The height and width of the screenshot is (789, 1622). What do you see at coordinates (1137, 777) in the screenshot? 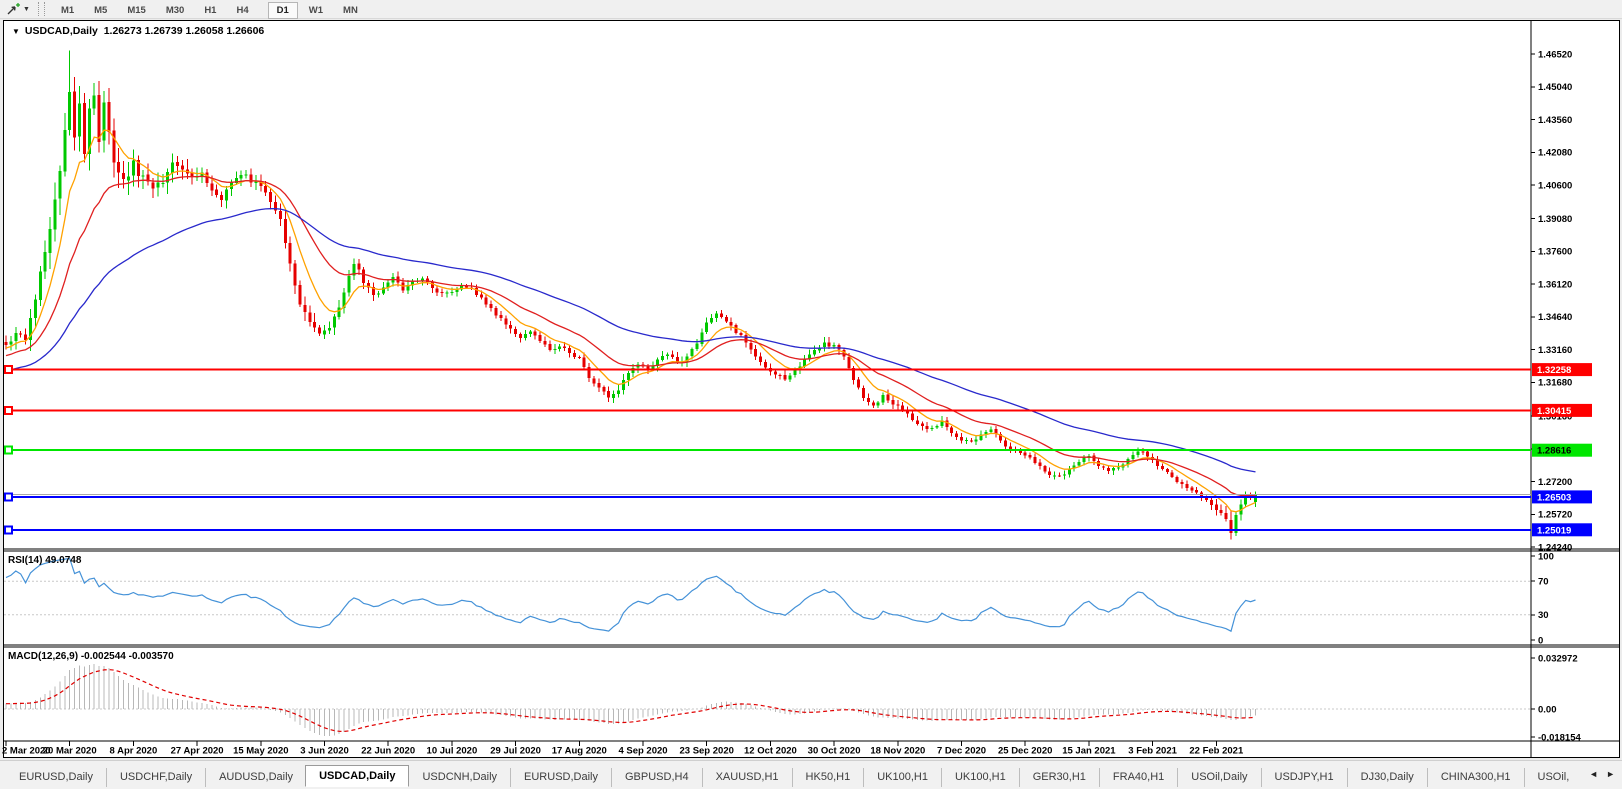
I see `chart-tab-fra40-h1: FRA40,H1` at bounding box center [1137, 777].